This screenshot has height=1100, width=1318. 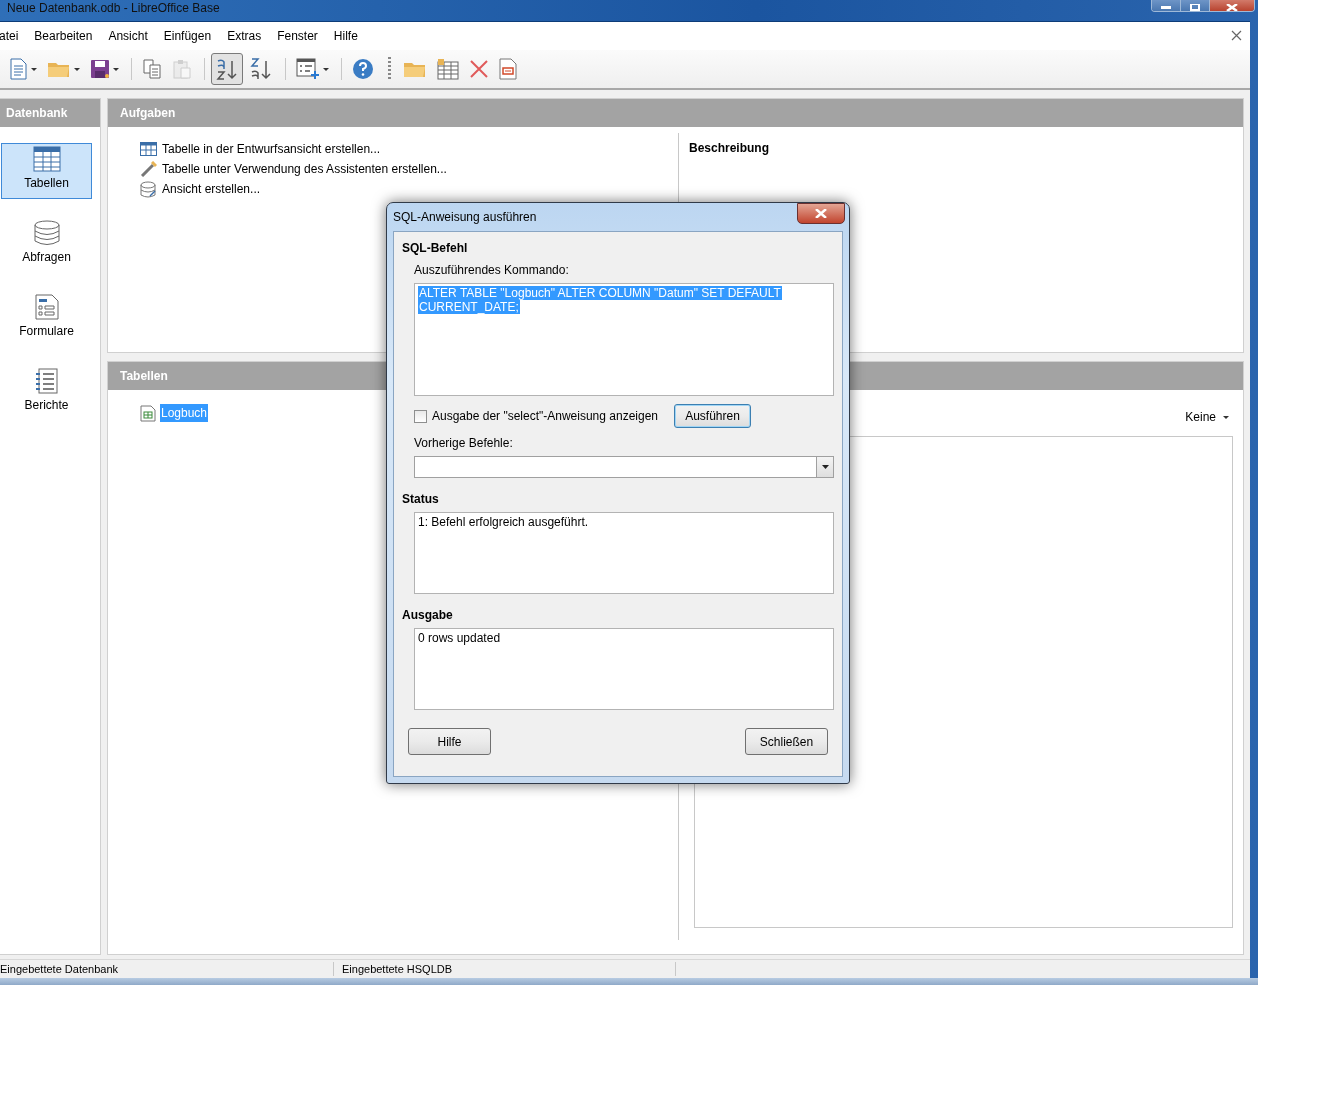 What do you see at coordinates (624, 669) in the screenshot?
I see `output-box: 0 rows updated` at bounding box center [624, 669].